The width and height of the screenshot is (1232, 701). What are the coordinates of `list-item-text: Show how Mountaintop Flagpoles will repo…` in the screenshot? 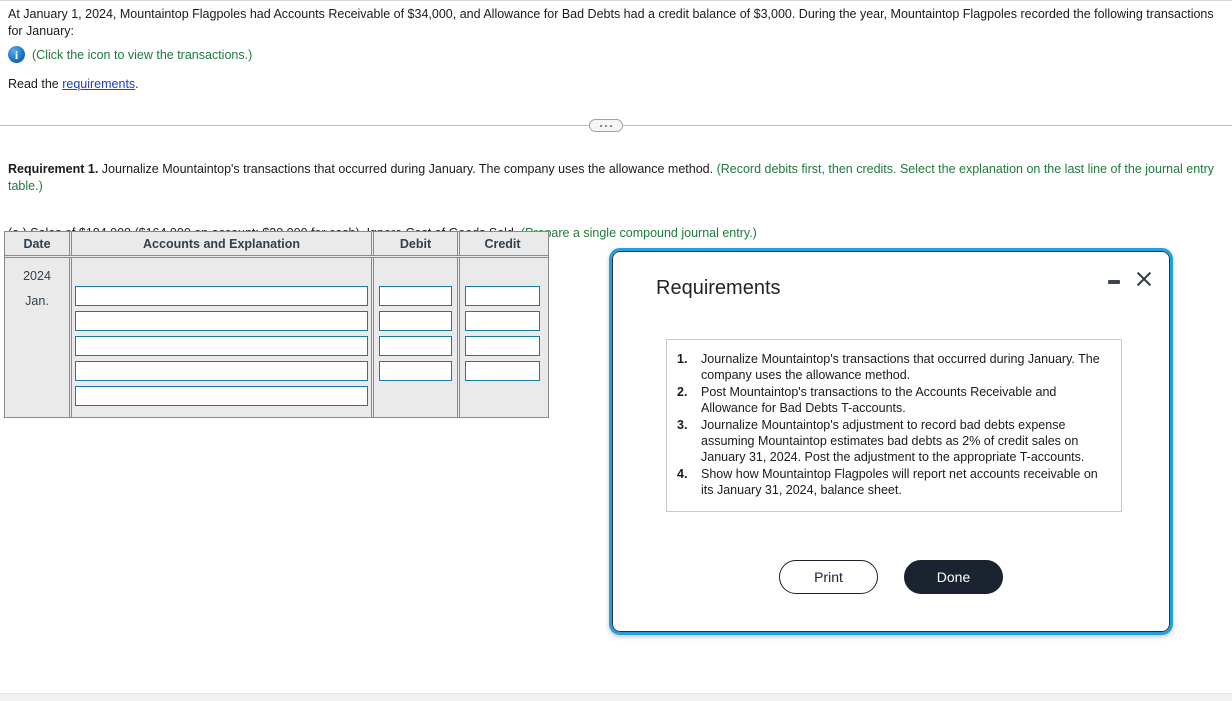 It's located at (899, 482).